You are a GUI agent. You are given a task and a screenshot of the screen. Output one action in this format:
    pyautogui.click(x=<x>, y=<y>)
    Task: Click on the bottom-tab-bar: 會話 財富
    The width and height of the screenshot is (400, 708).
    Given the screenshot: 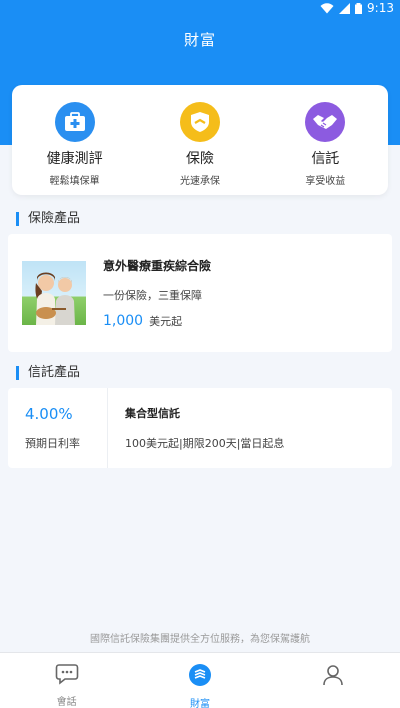 What is the action you would take?
    pyautogui.click(x=200, y=680)
    